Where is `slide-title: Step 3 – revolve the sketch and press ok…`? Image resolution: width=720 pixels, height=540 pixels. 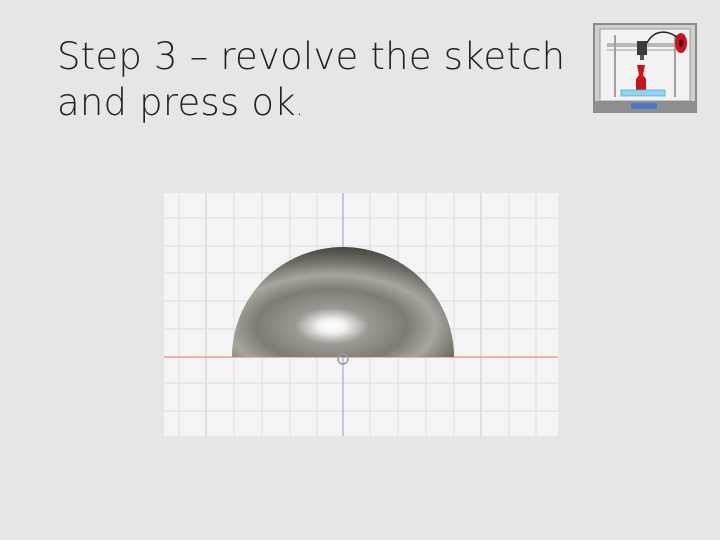 slide-title: Step 3 – revolve the sketch and press ok… is located at coordinates (311, 83).